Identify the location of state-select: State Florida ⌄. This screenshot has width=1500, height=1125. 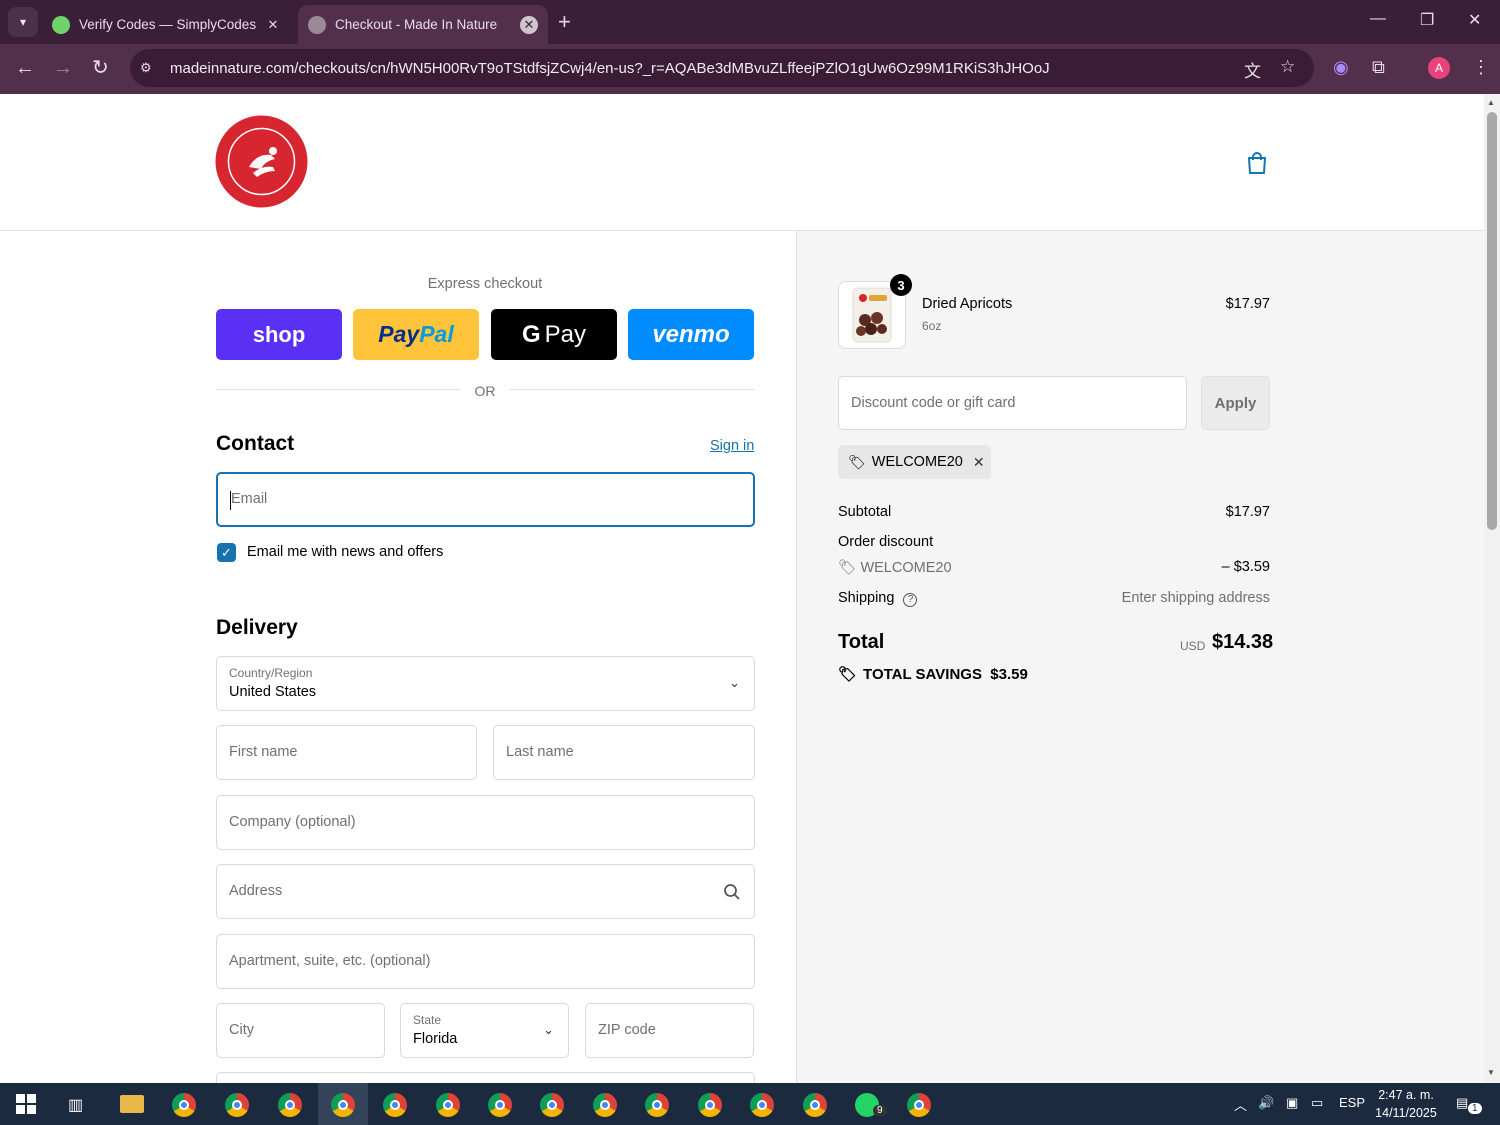
(484, 1030).